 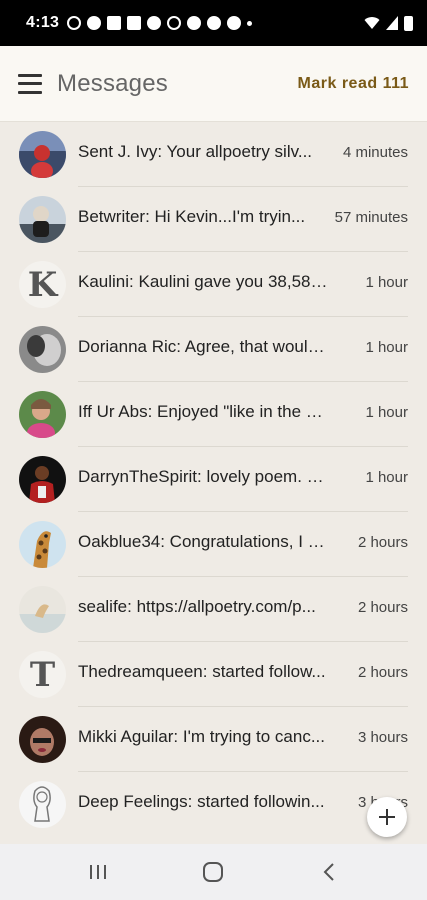 I want to click on message-time: 57 minutes, so click(x=371, y=217).